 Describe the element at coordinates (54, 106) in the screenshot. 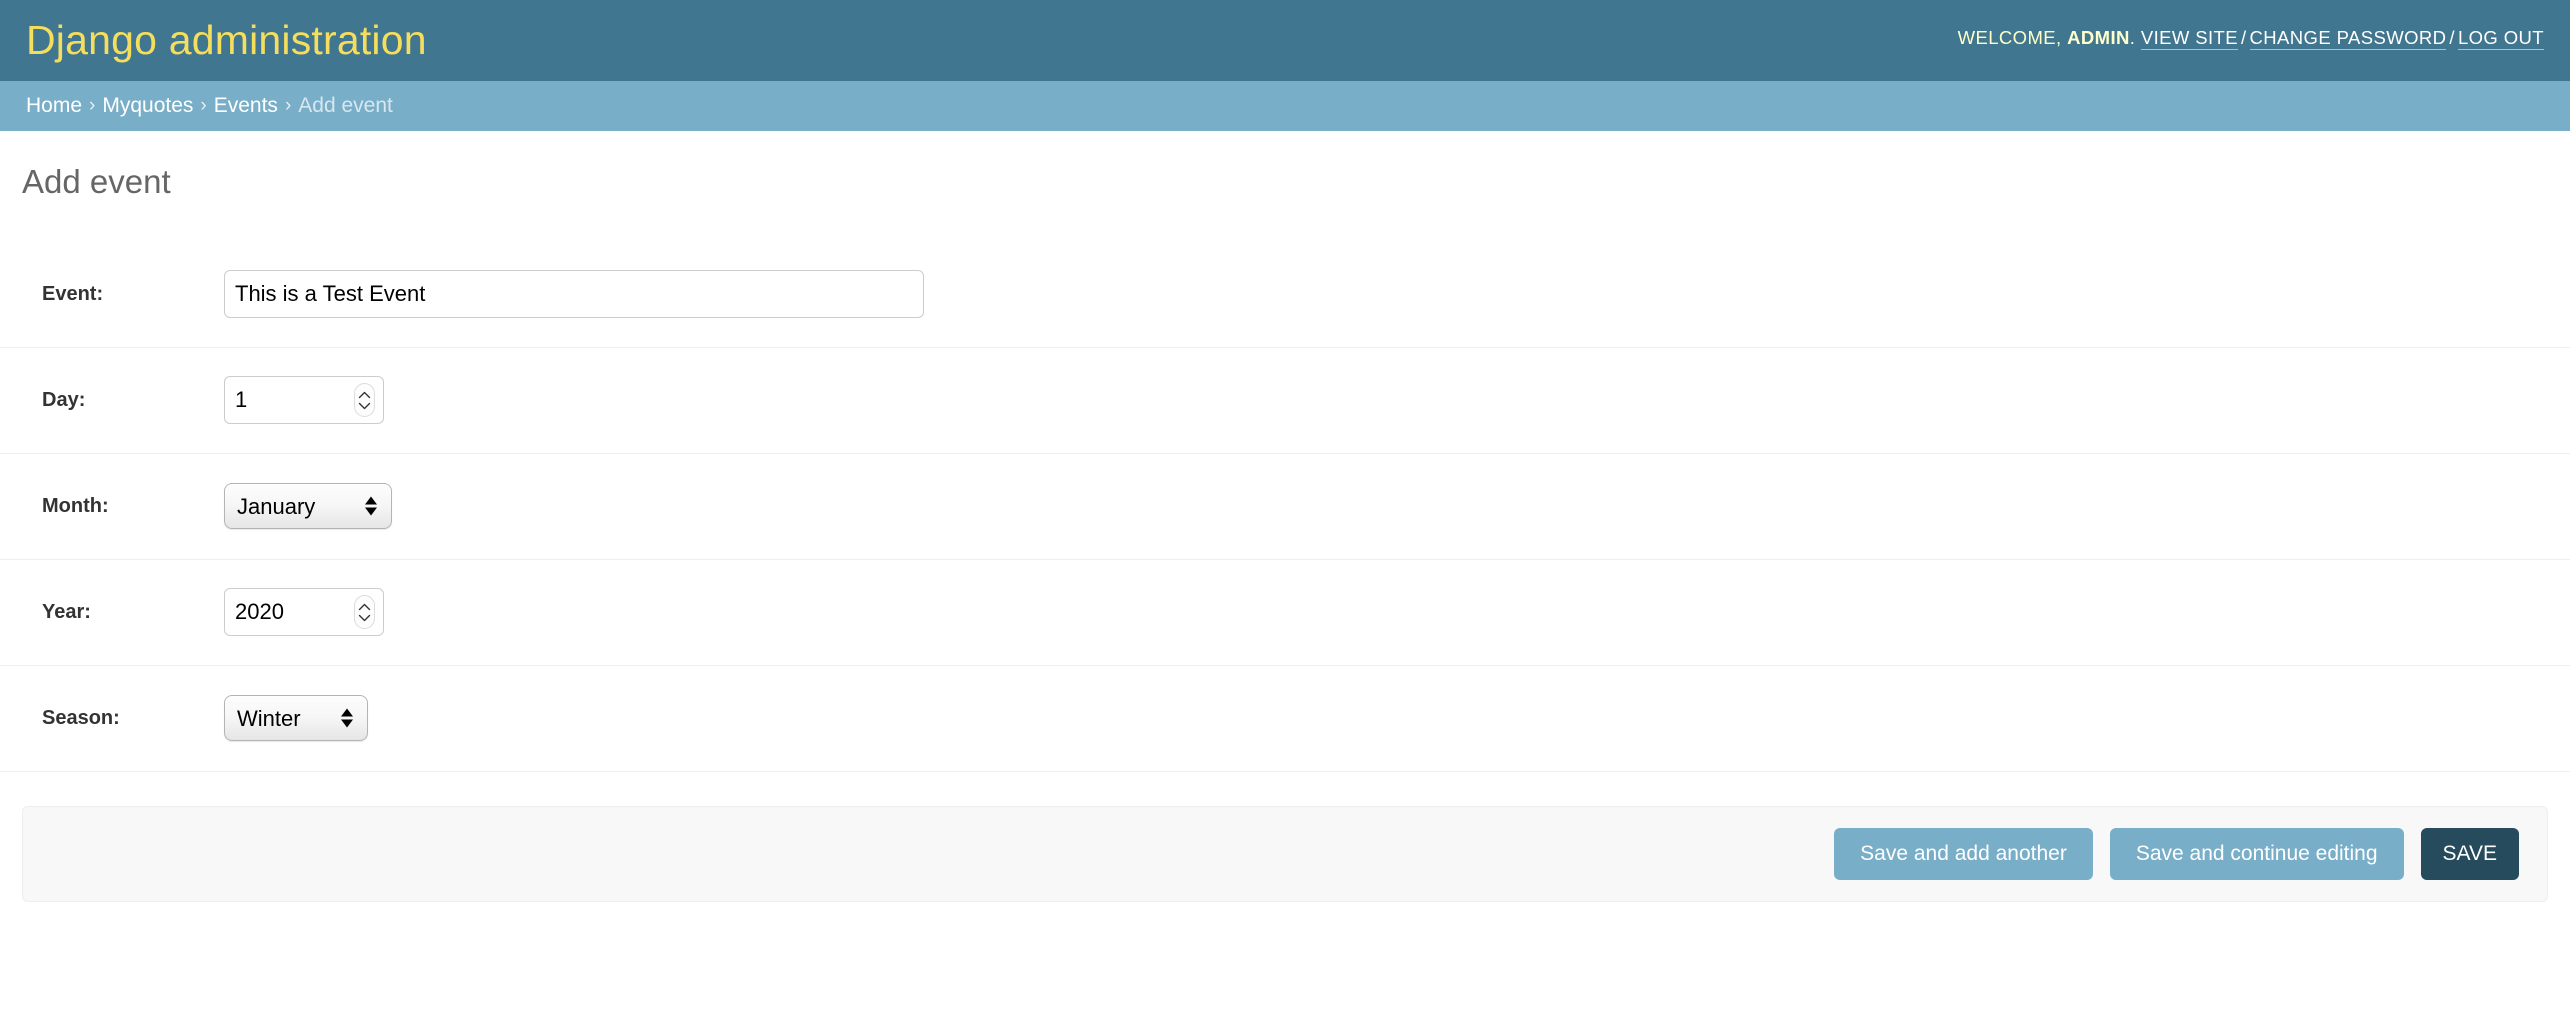

I see `breadcrumb-item-home: Home` at that location.